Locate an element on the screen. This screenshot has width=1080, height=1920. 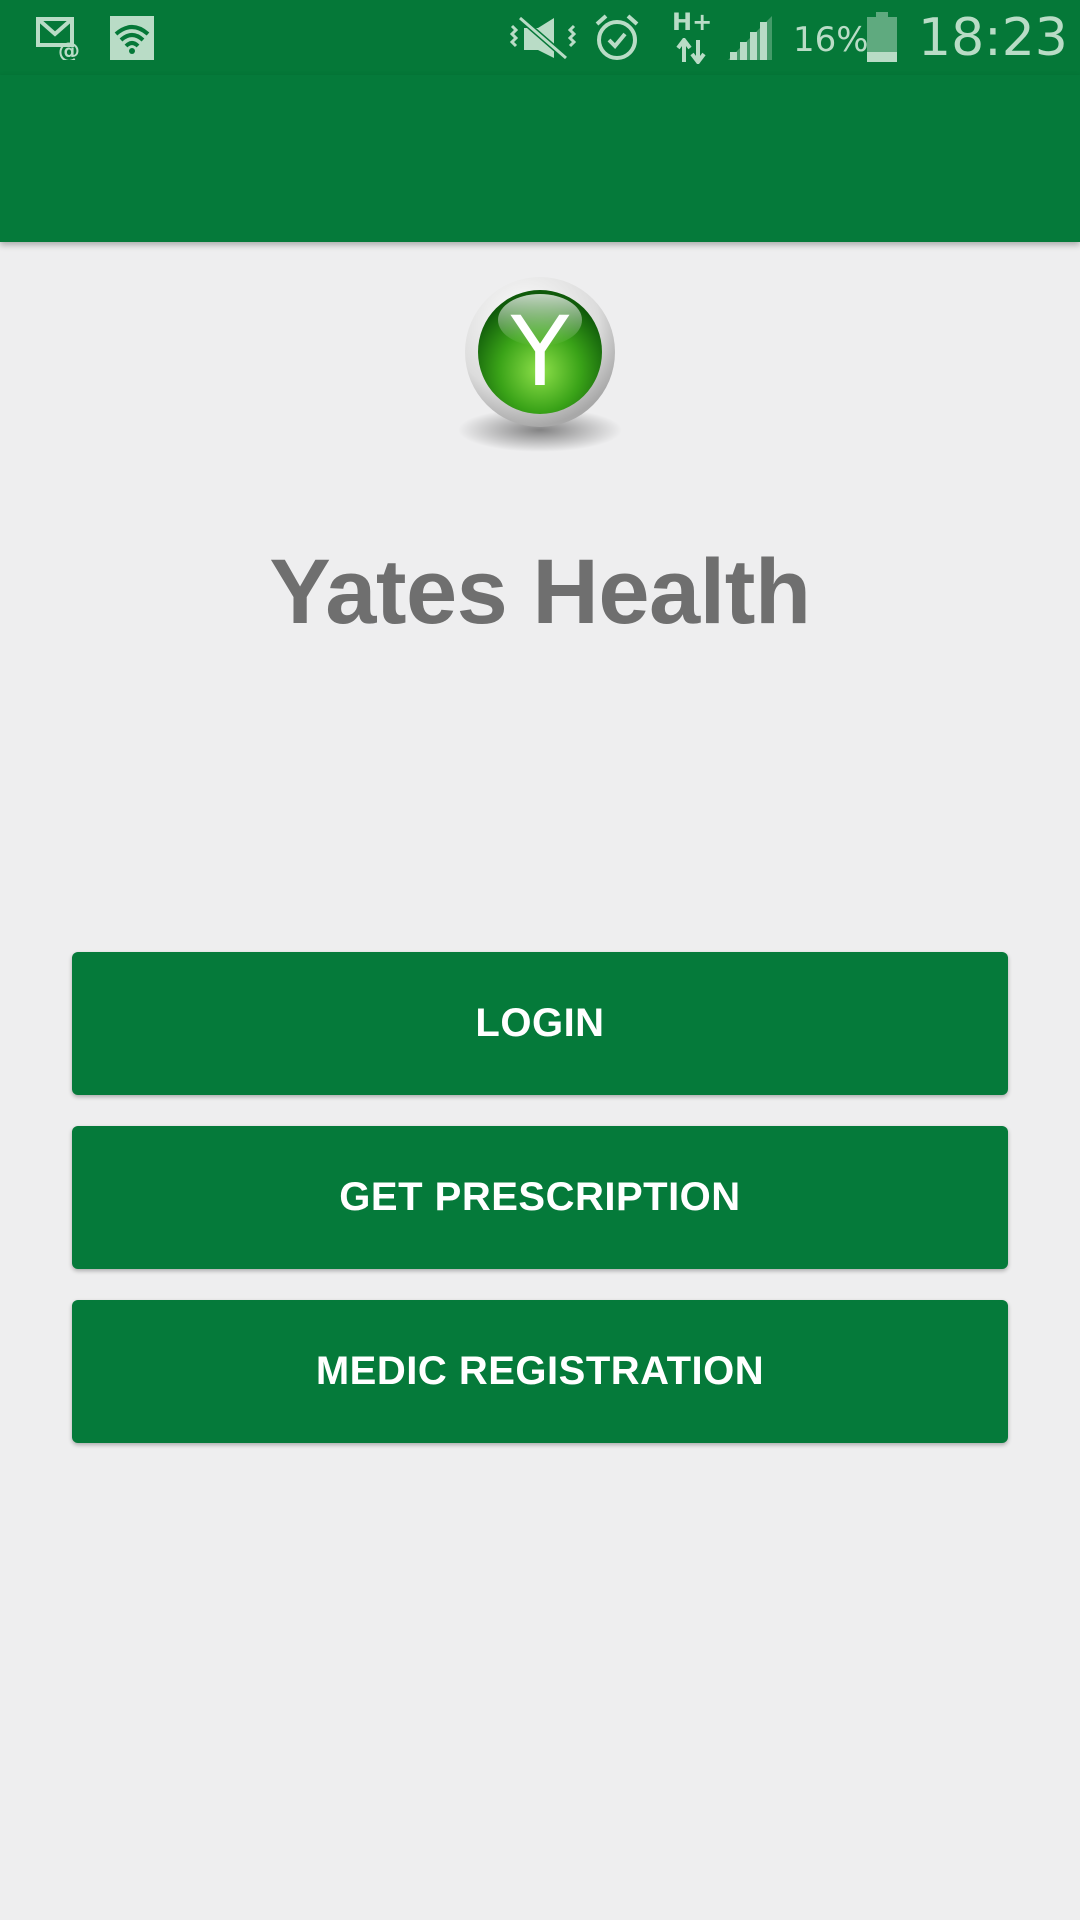
app-title: Yates Health is located at coordinates (540, 592).